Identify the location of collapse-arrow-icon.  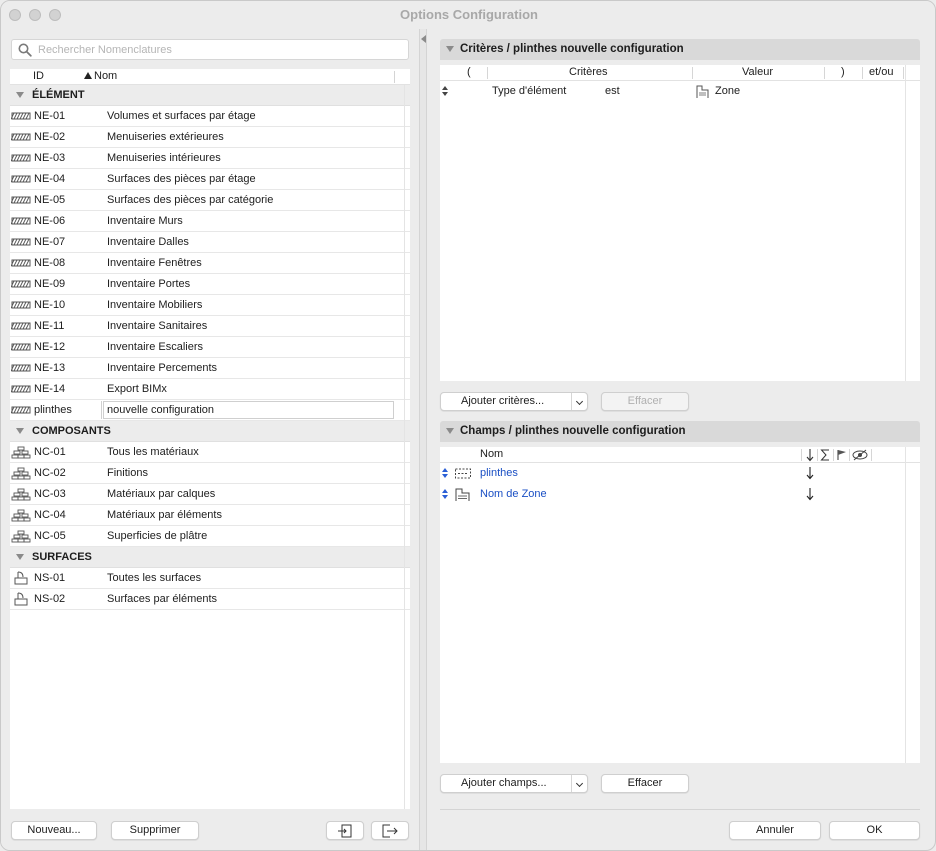
(423, 39).